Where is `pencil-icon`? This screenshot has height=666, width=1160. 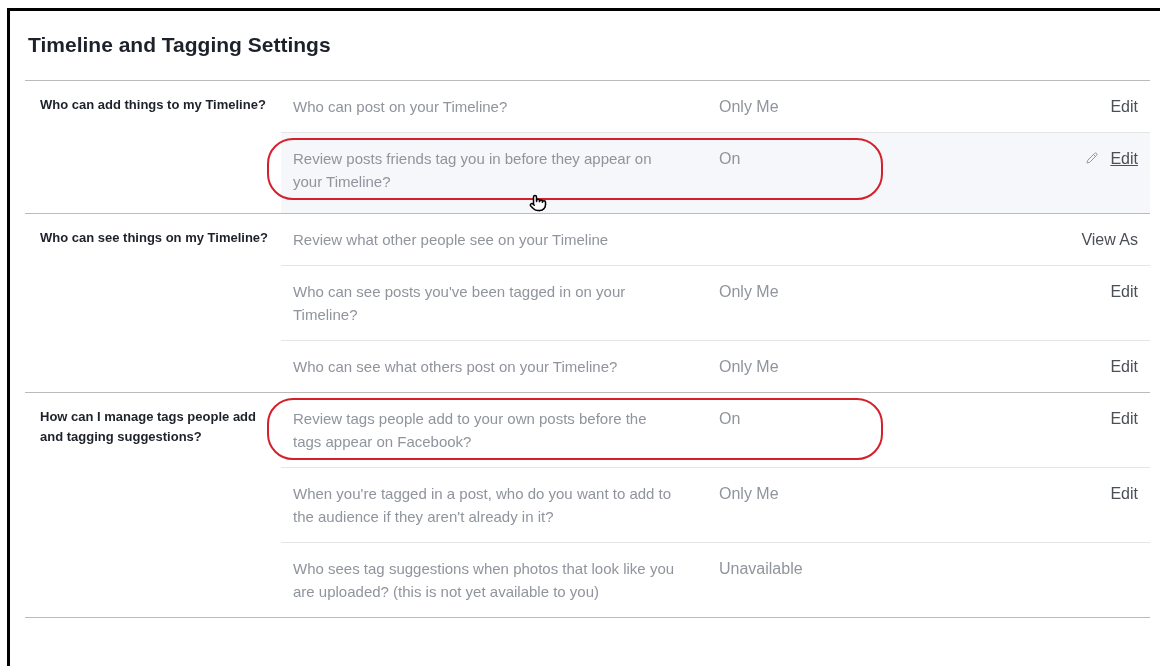
pencil-icon is located at coordinates (1092, 158).